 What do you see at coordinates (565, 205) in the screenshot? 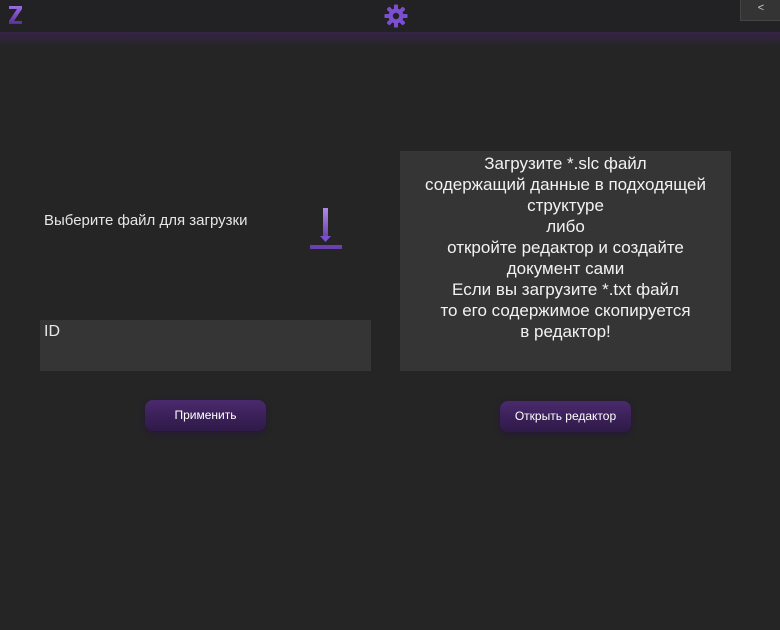
I see `info-line: структуре` at bounding box center [565, 205].